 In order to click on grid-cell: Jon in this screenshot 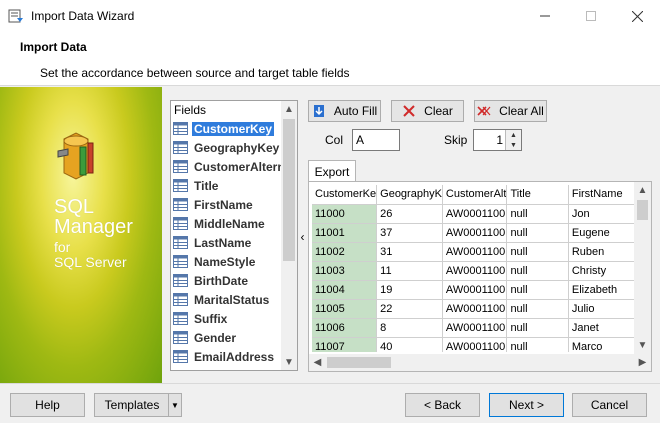, I will do `click(602, 214)`.